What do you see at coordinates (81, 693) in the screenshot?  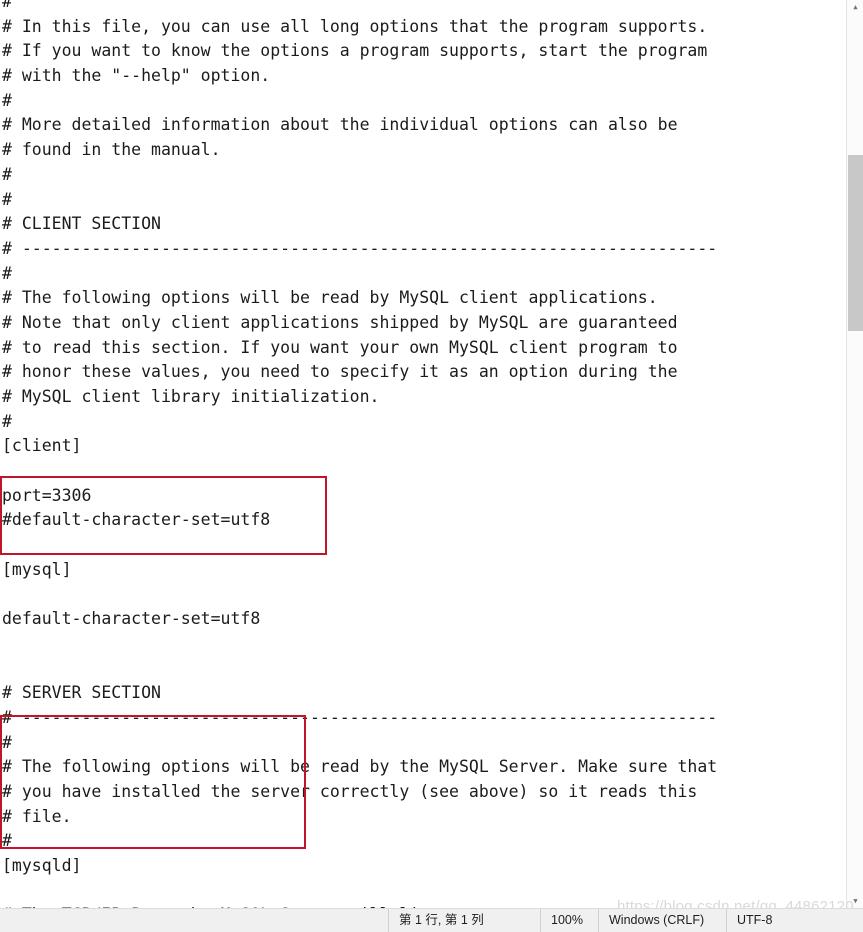 I see `code-line: # SERVER SECTION` at bounding box center [81, 693].